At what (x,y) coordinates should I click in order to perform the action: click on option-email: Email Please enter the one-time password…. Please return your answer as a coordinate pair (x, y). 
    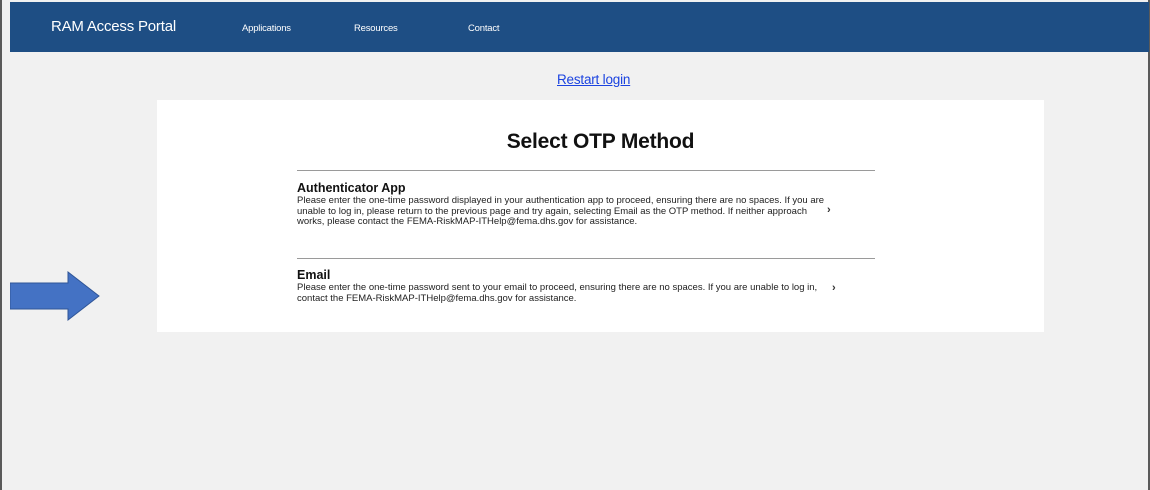
    Looking at the image, I should click on (586, 286).